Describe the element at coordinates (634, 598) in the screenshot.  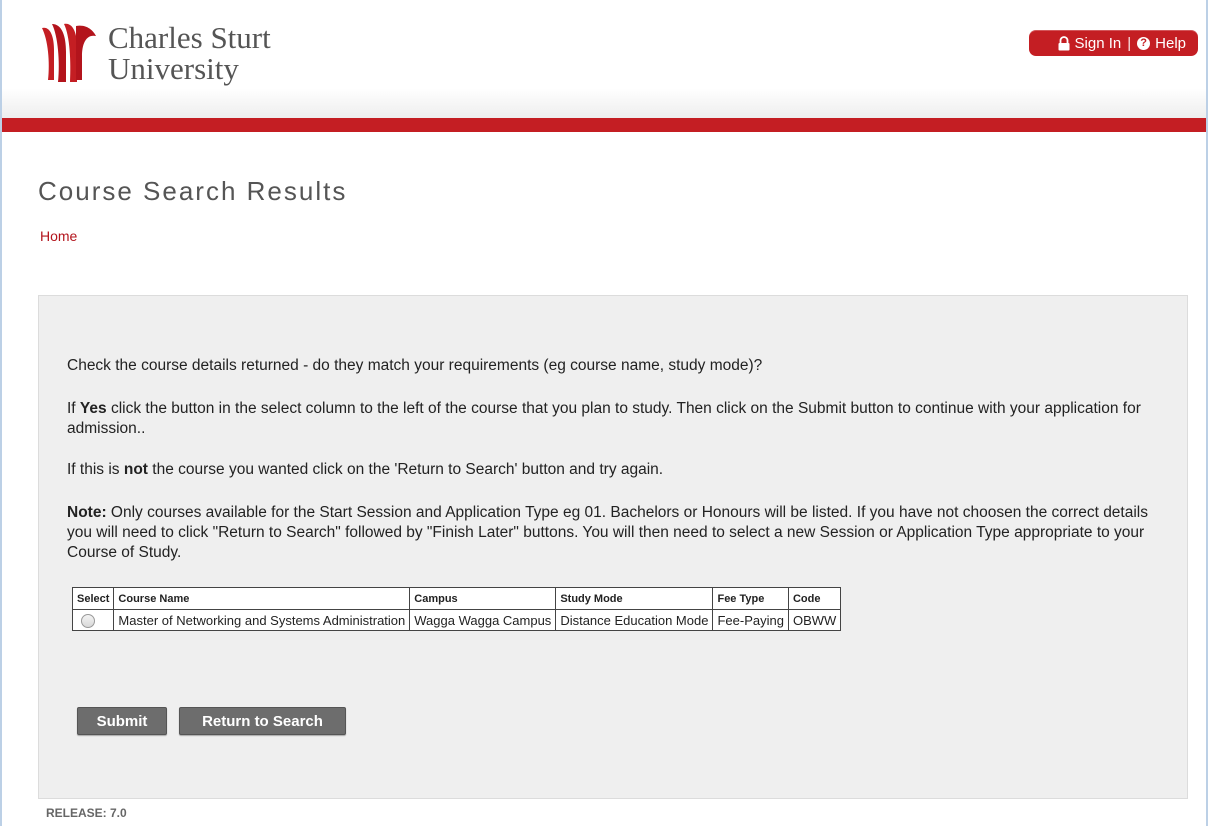
I see `column-header-study-mode: Study Mode` at that location.